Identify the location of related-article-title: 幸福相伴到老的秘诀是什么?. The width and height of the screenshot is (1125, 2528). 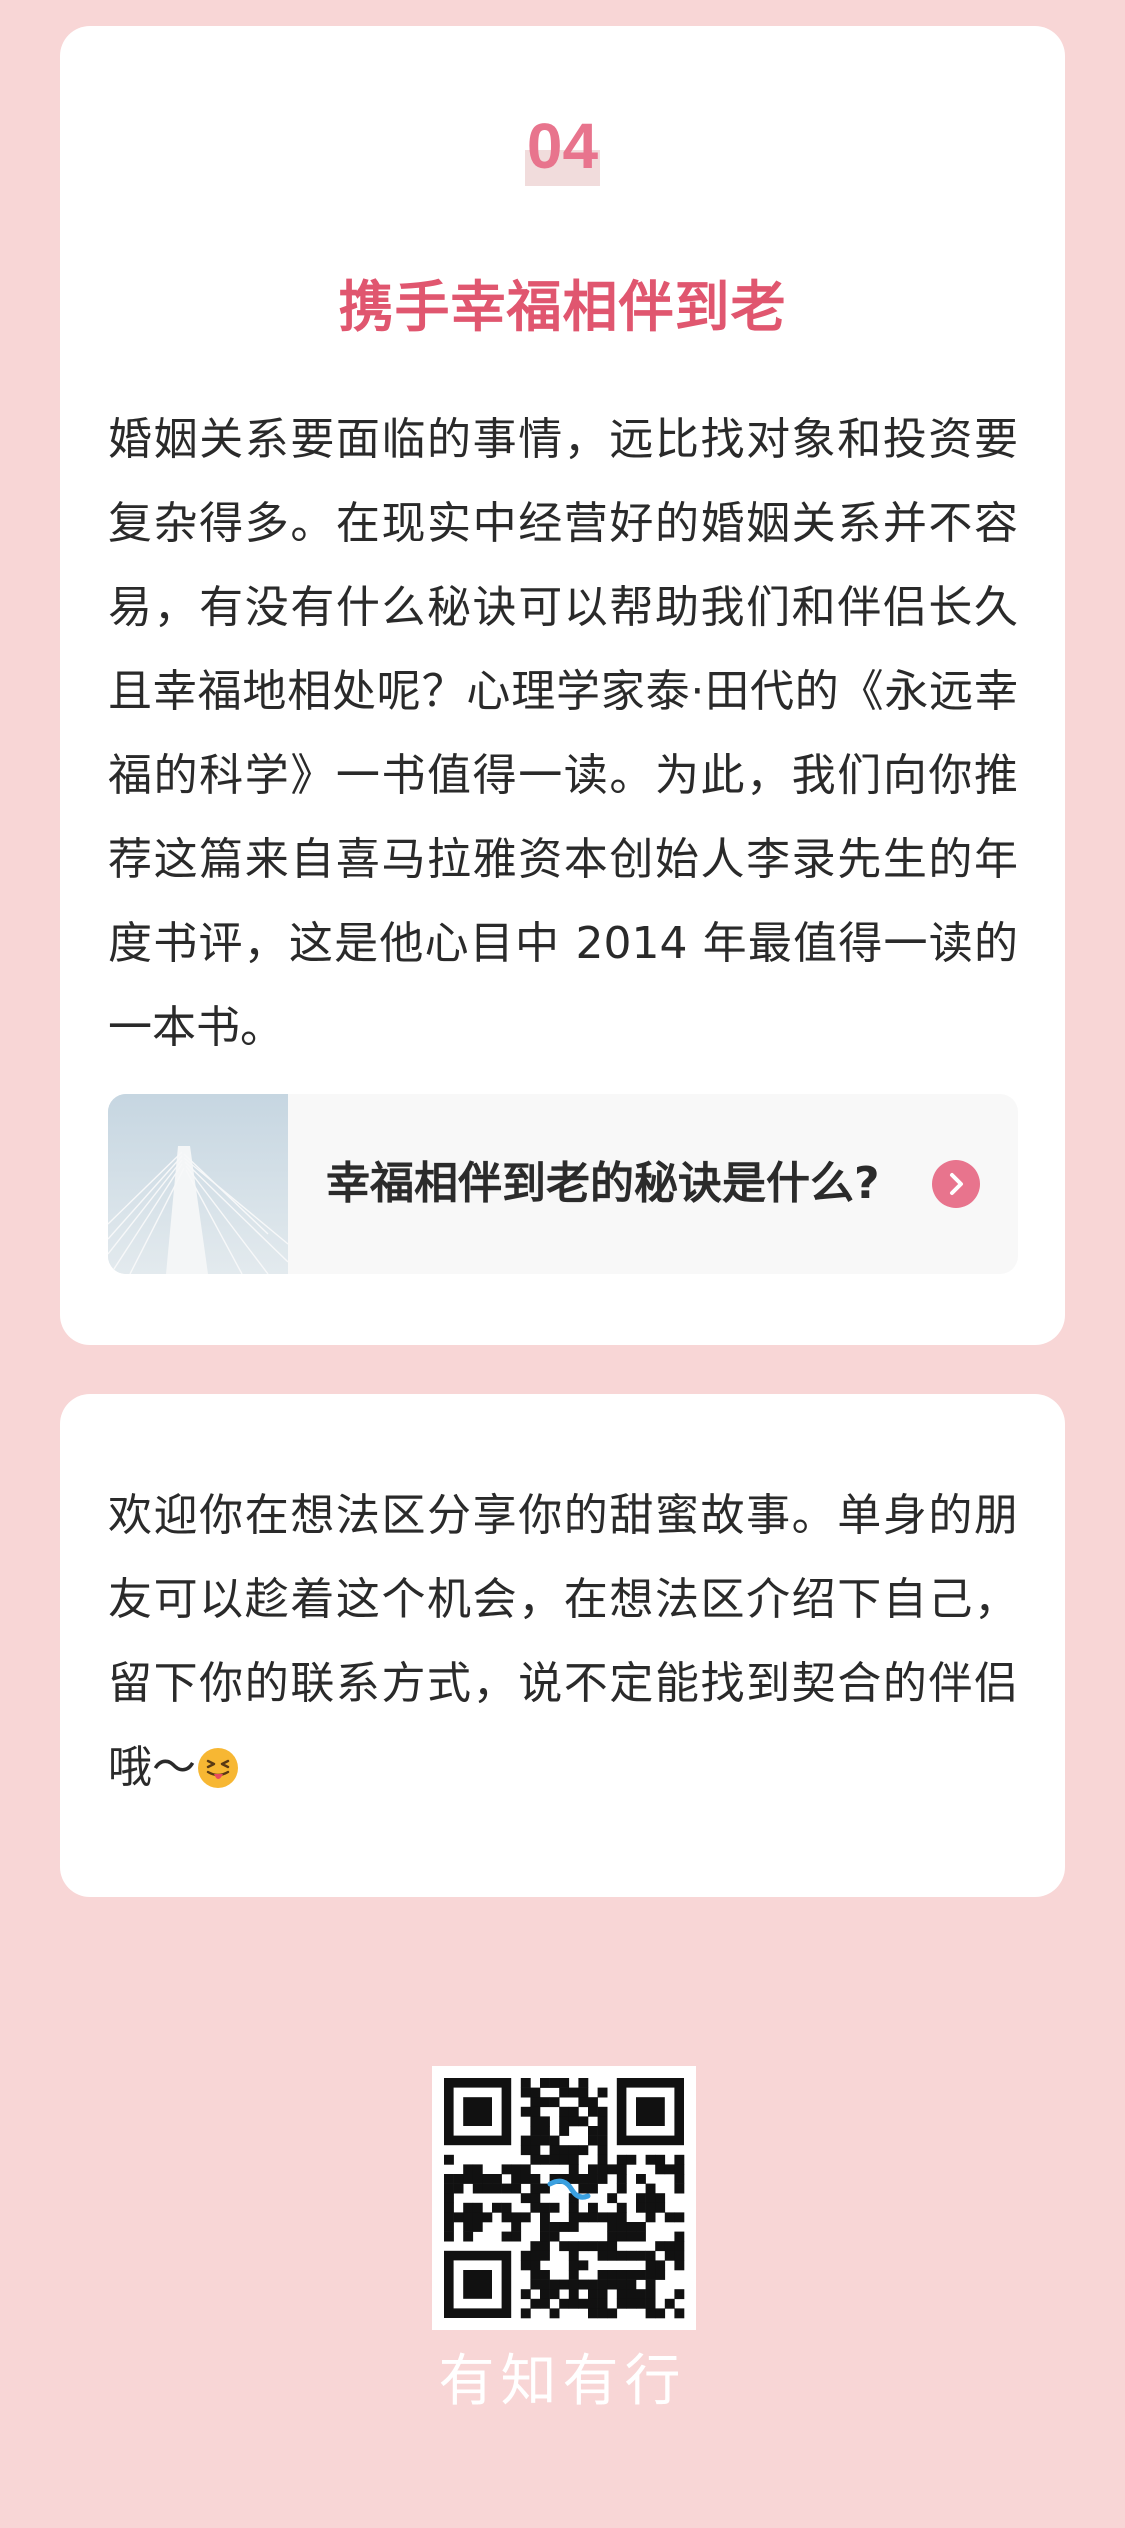
(603, 1184).